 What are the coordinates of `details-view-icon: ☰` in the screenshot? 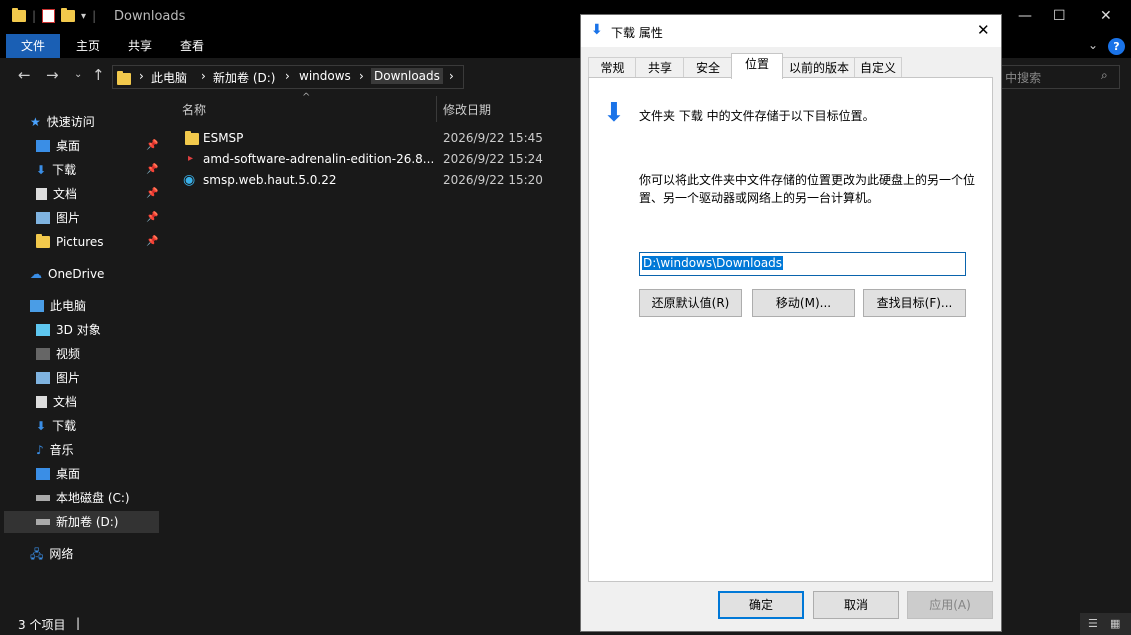 It's located at (1093, 623).